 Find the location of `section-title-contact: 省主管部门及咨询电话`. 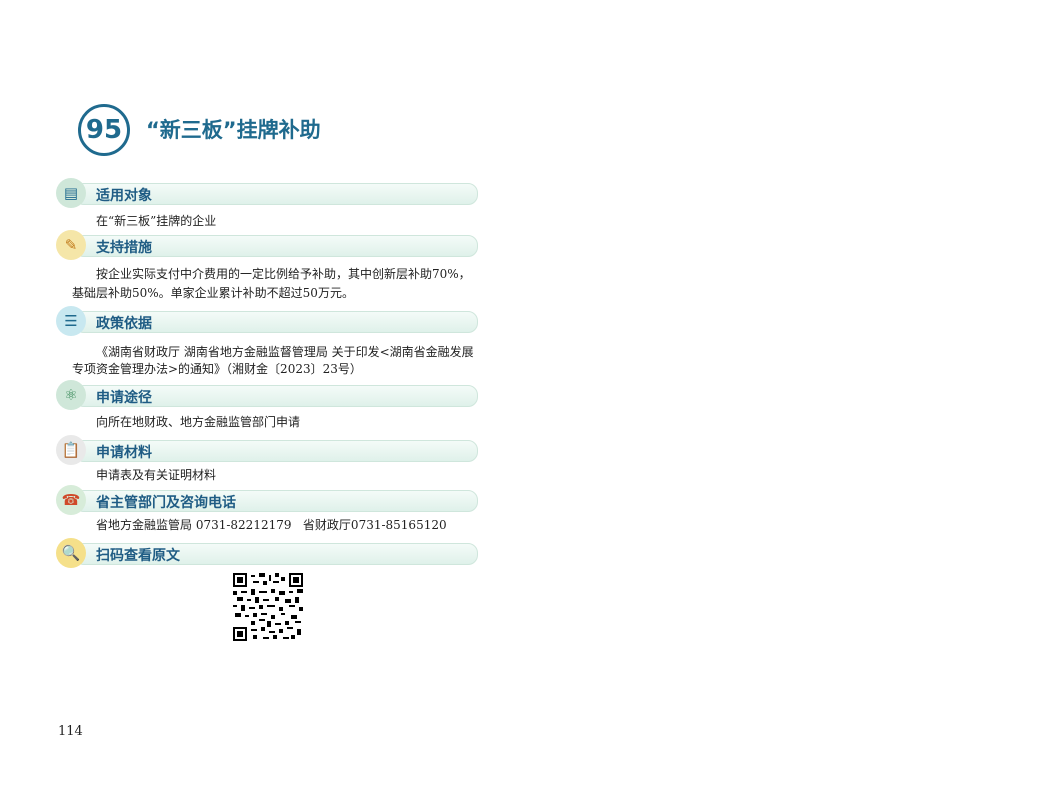

section-title-contact: 省主管部门及咨询电话 is located at coordinates (166, 503).